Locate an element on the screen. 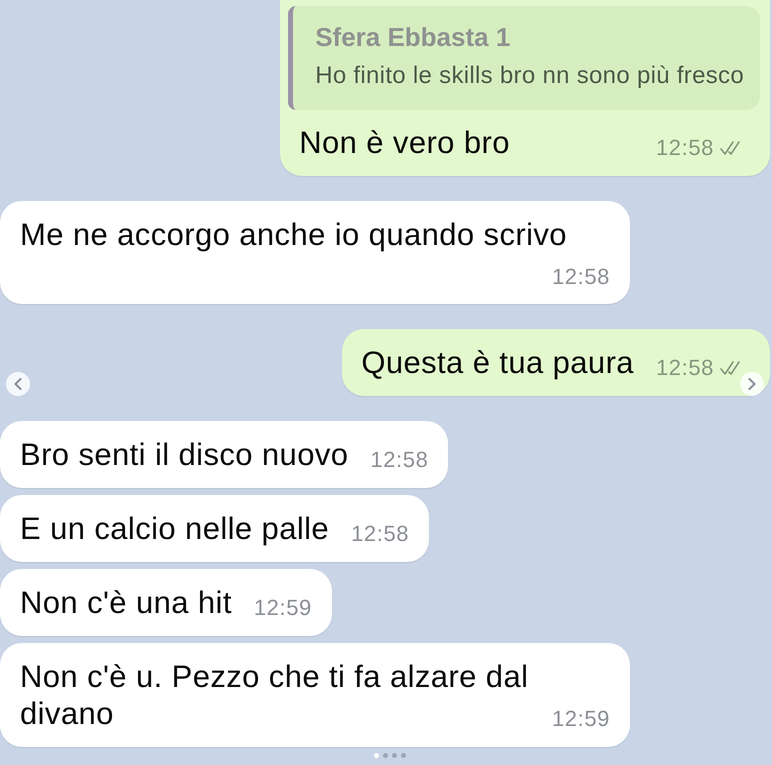  message-text: Me ne accorgo anche io quando scrivo is located at coordinates (293, 234).